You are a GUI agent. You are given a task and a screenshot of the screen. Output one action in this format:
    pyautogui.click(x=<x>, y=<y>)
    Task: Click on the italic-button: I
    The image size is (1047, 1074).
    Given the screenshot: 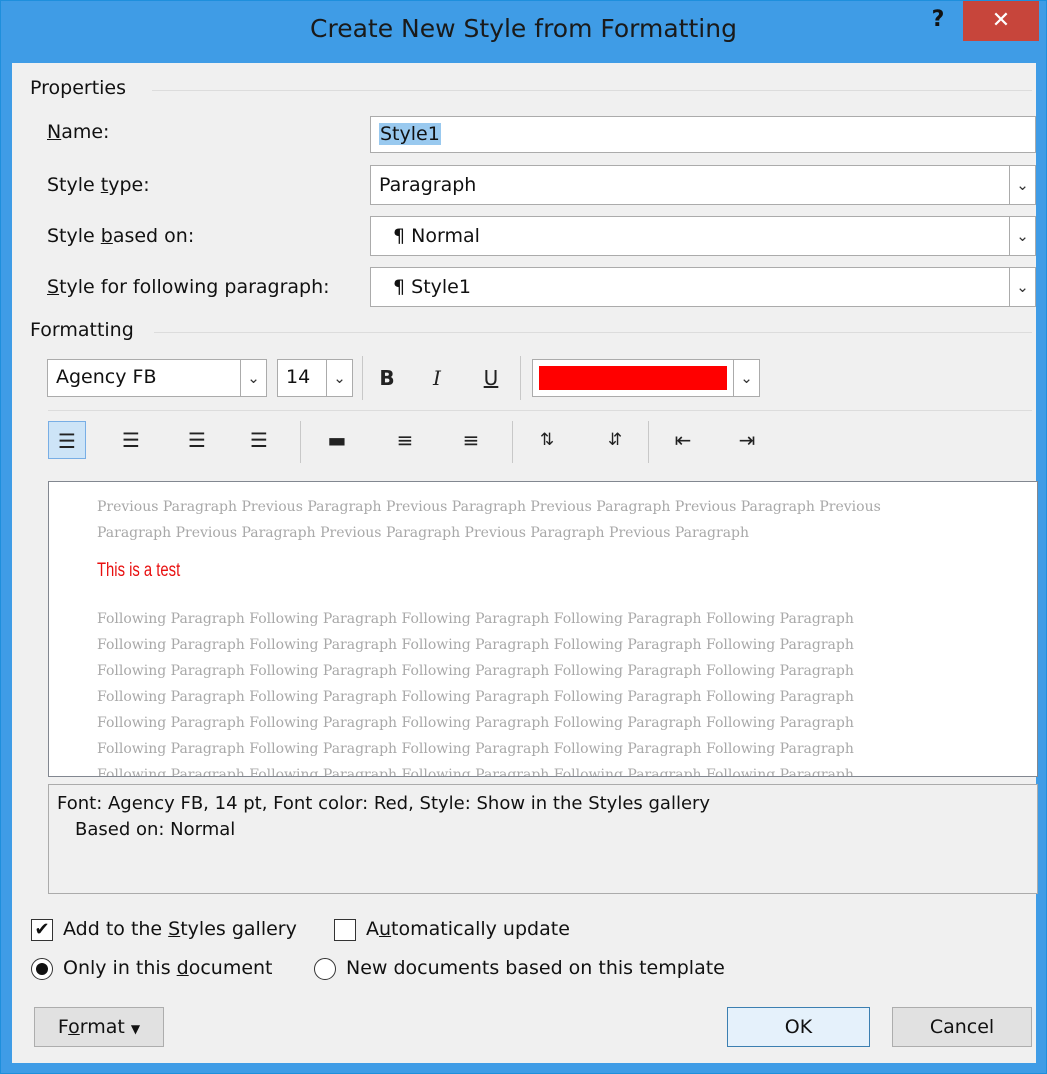 What is the action you would take?
    pyautogui.click(x=437, y=378)
    